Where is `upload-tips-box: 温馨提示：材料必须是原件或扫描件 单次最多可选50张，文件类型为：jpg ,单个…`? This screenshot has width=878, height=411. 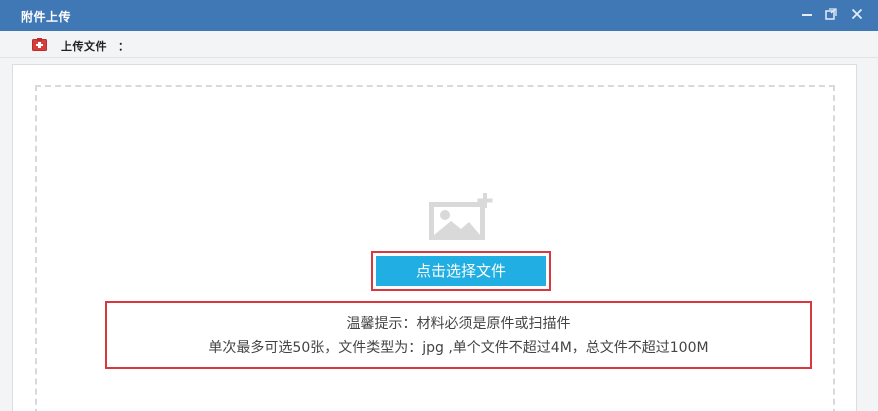
upload-tips-box: 温馨提示：材料必须是原件或扫描件 单次最多可选50张，文件类型为：jpg ,单个… is located at coordinates (458, 335).